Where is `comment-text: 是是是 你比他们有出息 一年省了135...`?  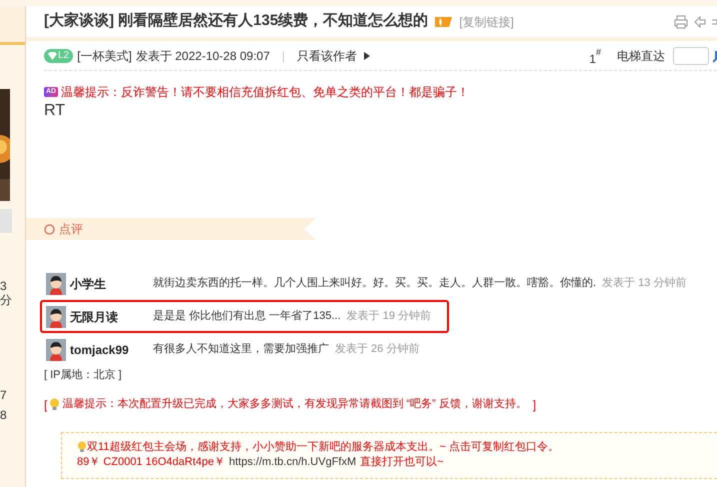 comment-text: 是是是 你比他们有出息 一年省了135... is located at coordinates (247, 316).